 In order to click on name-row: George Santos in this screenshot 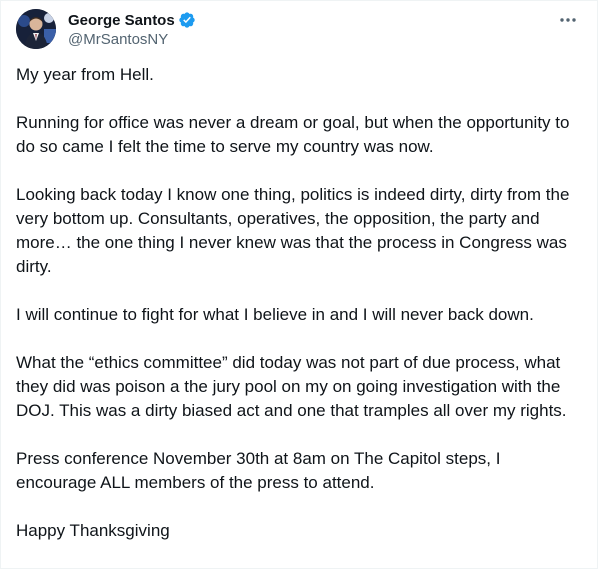, I will do `click(132, 20)`.